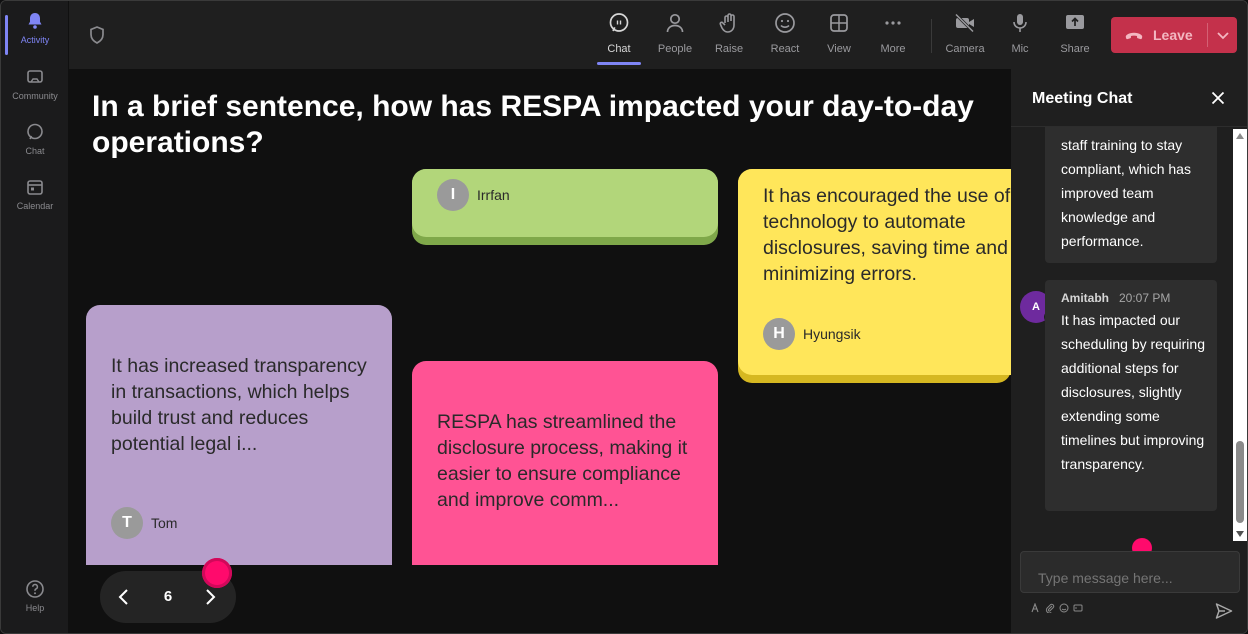 The width and height of the screenshot is (1248, 634). Describe the element at coordinates (35, 151) in the screenshot. I see `rail-label: Chat` at that location.